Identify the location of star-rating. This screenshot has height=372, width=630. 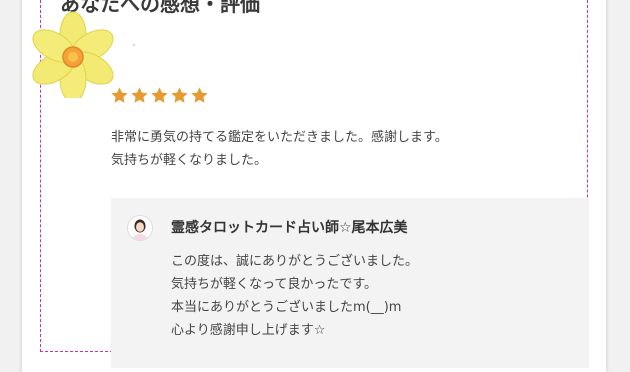
(159, 97).